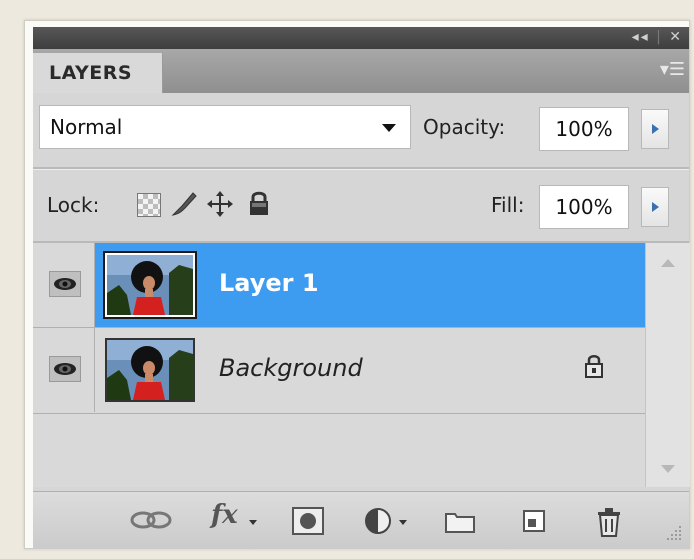  Describe the element at coordinates (584, 129) in the screenshot. I see `opacity-field: 100%` at that location.